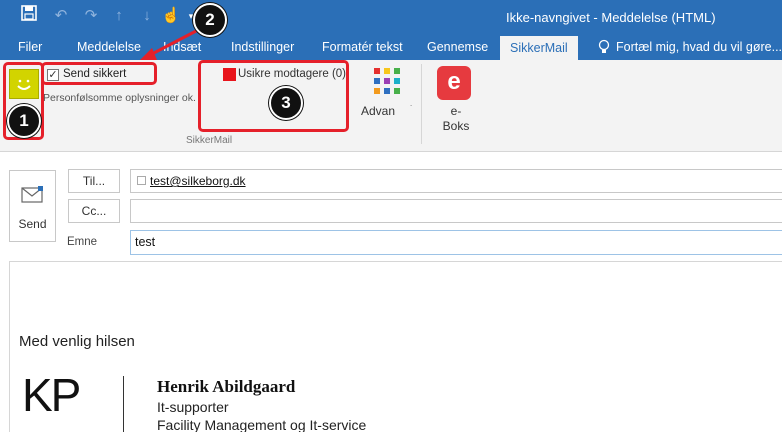 The image size is (782, 432). Describe the element at coordinates (198, 181) in the screenshot. I see `to-recipient: test@silkeborg.dk` at that location.